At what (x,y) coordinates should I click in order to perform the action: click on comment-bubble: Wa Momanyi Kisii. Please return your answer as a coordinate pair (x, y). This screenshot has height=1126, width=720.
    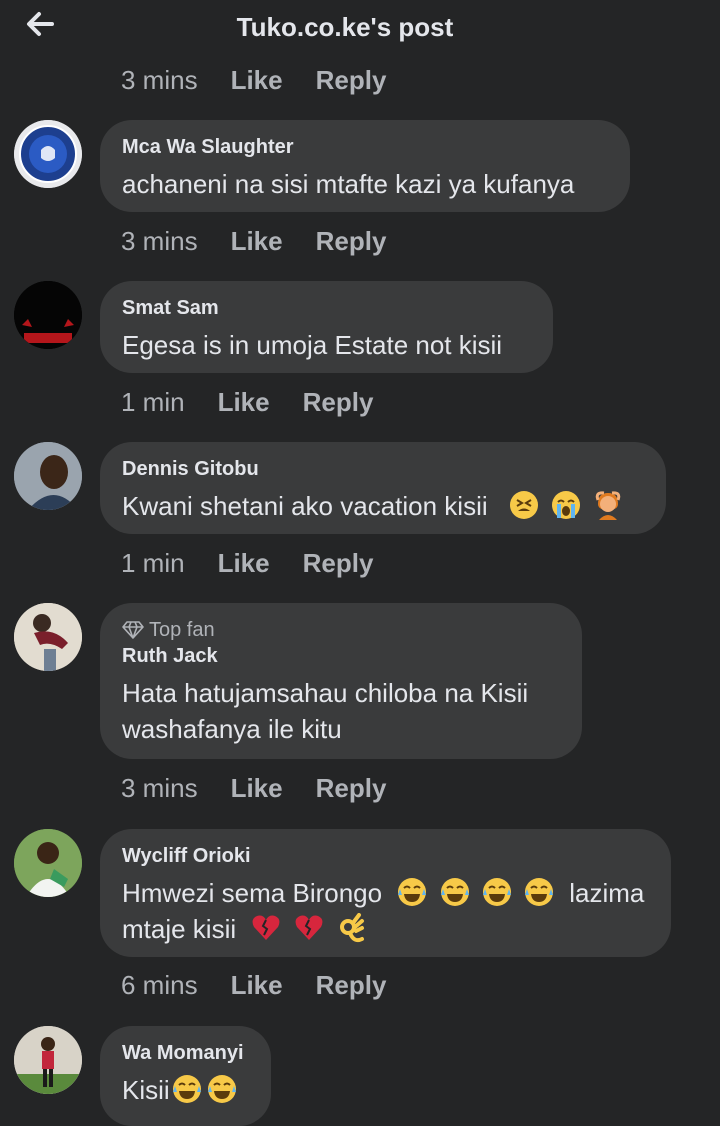
    Looking at the image, I should click on (185, 1076).